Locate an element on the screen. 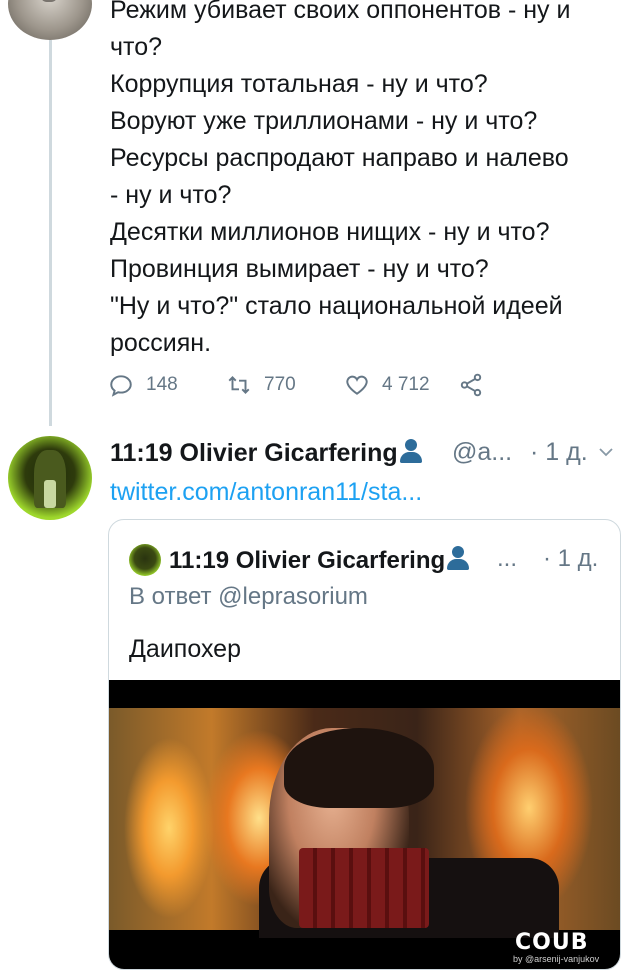 The width and height of the screenshot is (640, 978). tweet-line: россиян. is located at coordinates (161, 343).